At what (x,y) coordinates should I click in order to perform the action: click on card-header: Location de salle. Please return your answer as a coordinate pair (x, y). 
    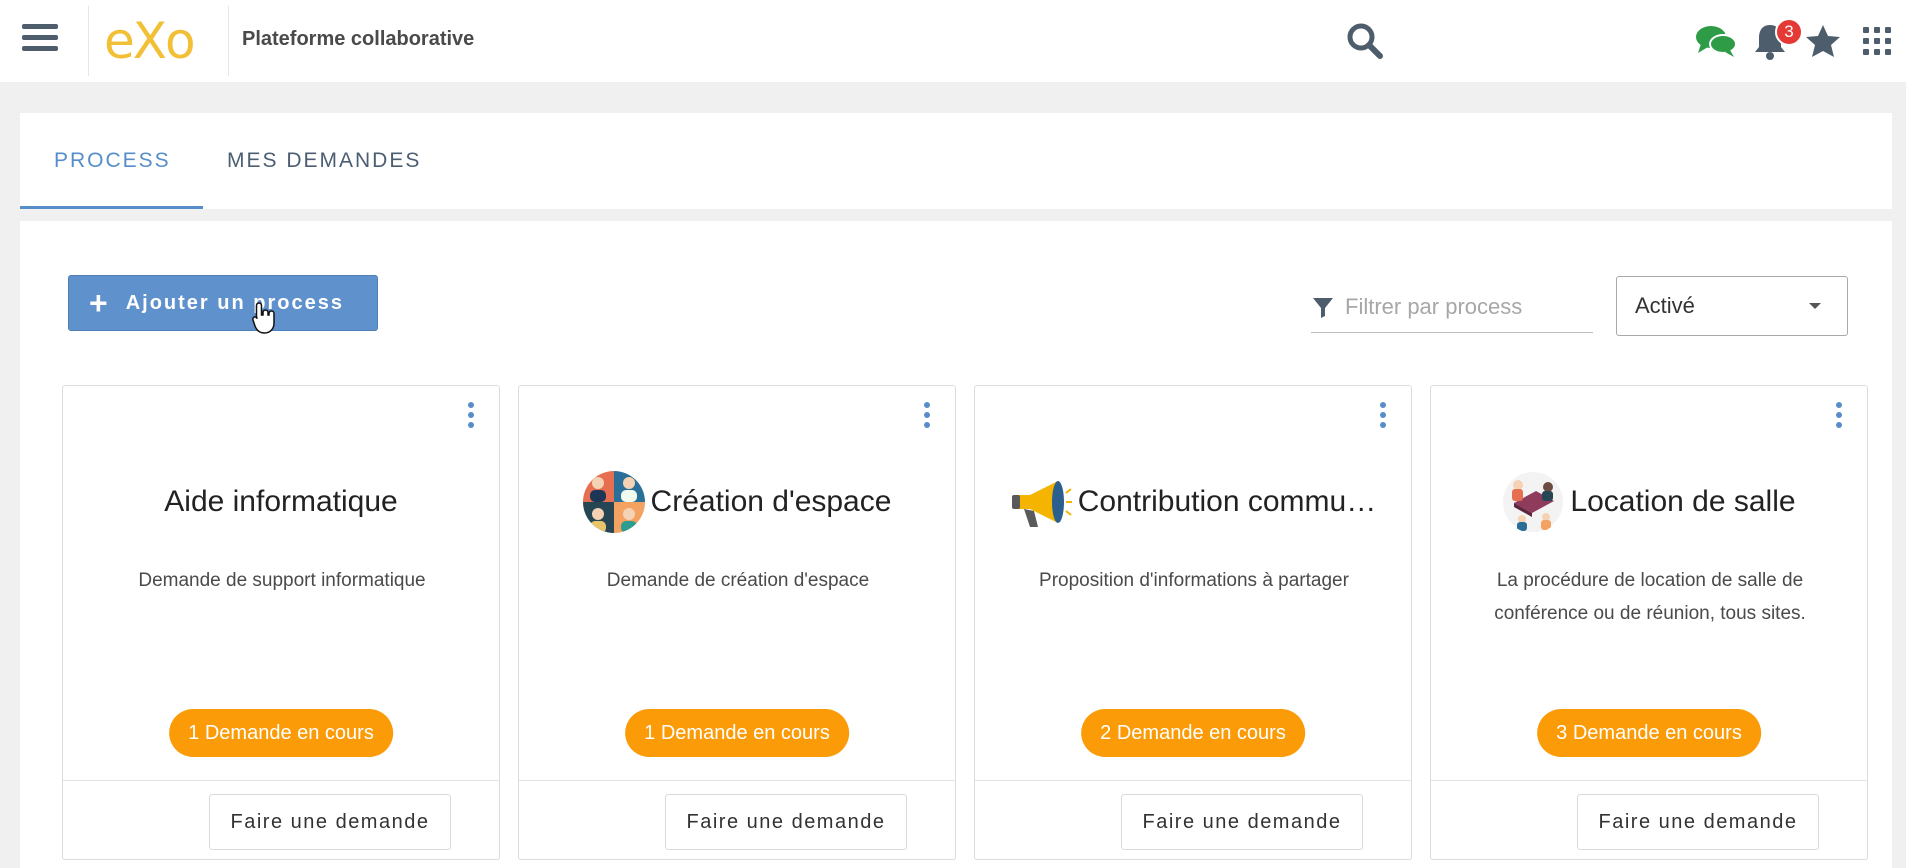
    Looking at the image, I should click on (1649, 502).